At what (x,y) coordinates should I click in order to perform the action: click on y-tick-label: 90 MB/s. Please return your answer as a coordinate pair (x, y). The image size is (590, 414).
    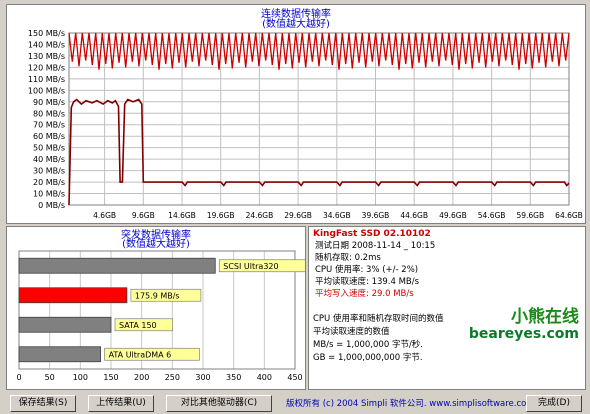
    Looking at the image, I should click on (49, 102).